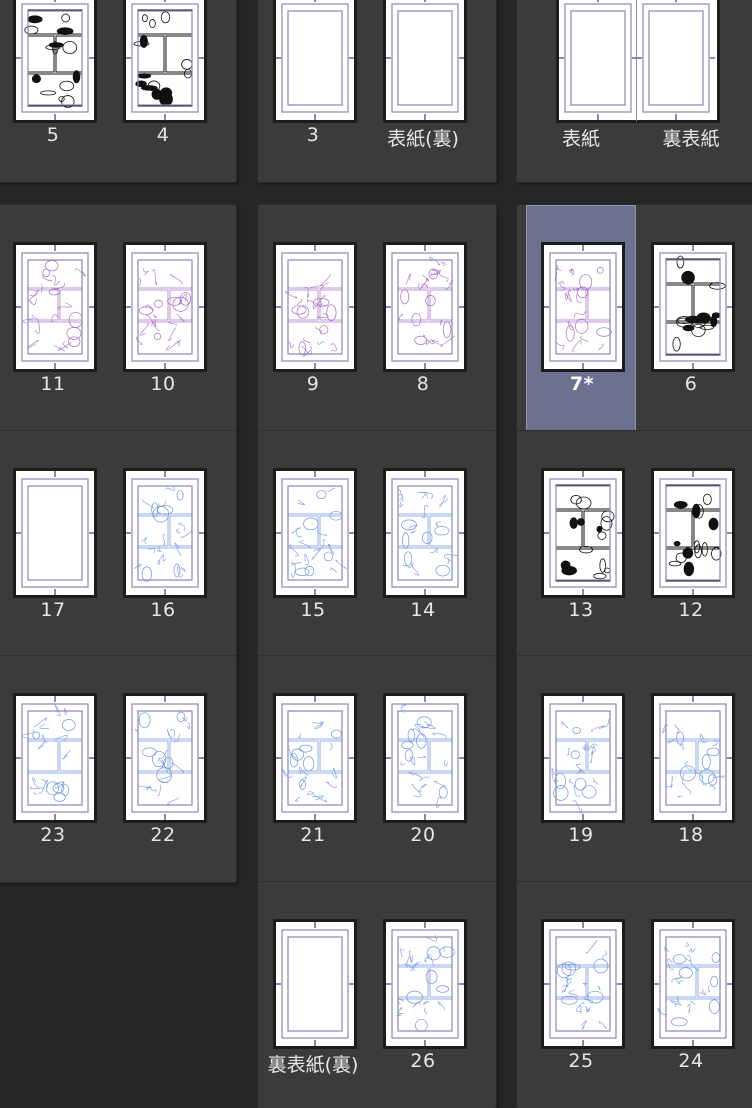 Image resolution: width=752 pixels, height=1108 pixels. I want to click on page-裏表紙: 裏表紙, so click(691, 91).